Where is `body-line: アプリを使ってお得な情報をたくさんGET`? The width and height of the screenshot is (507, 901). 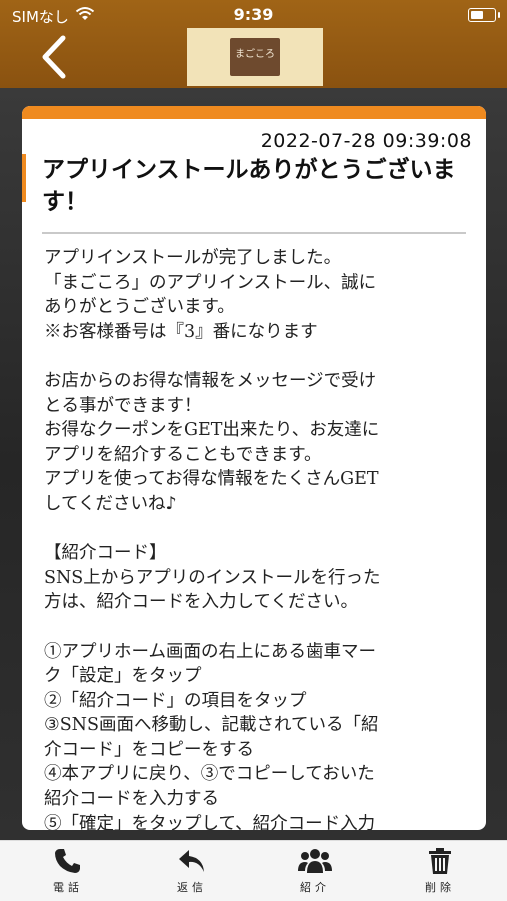
body-line: アプリを使ってお得な情報をたくさんGET is located at coordinates (211, 479).